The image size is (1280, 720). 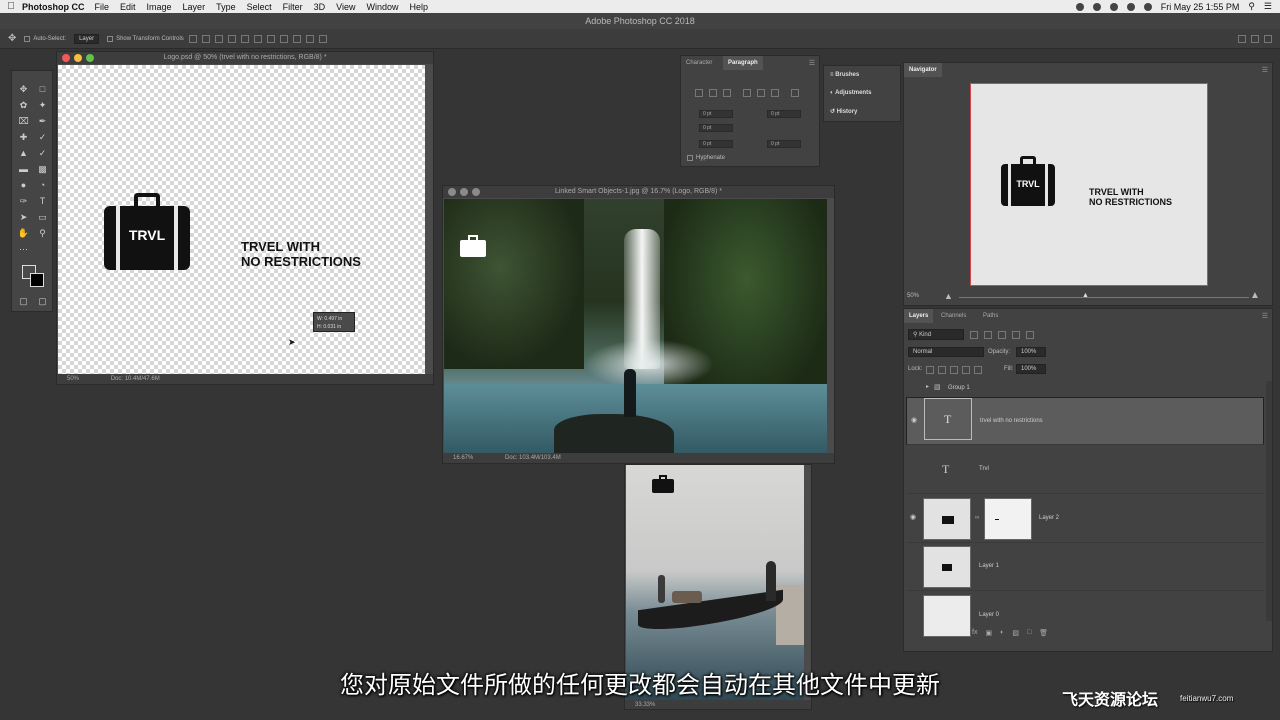 What do you see at coordinates (716, 114) in the screenshot?
I see `indent-left-field: 0 pt` at bounding box center [716, 114].